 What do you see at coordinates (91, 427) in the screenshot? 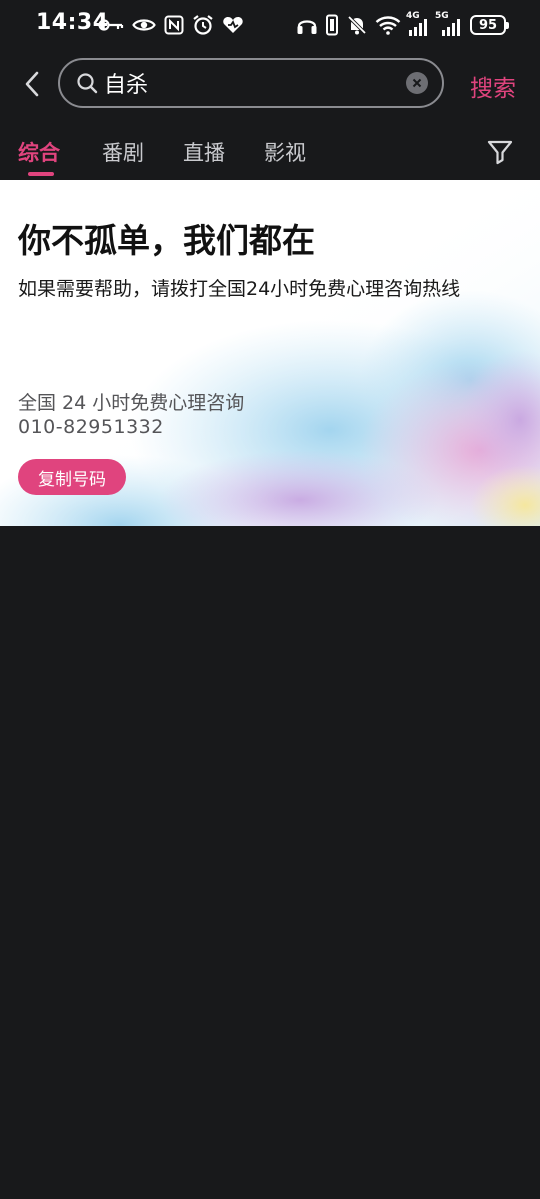
I see `hotline-number: 010-82951332` at bounding box center [91, 427].